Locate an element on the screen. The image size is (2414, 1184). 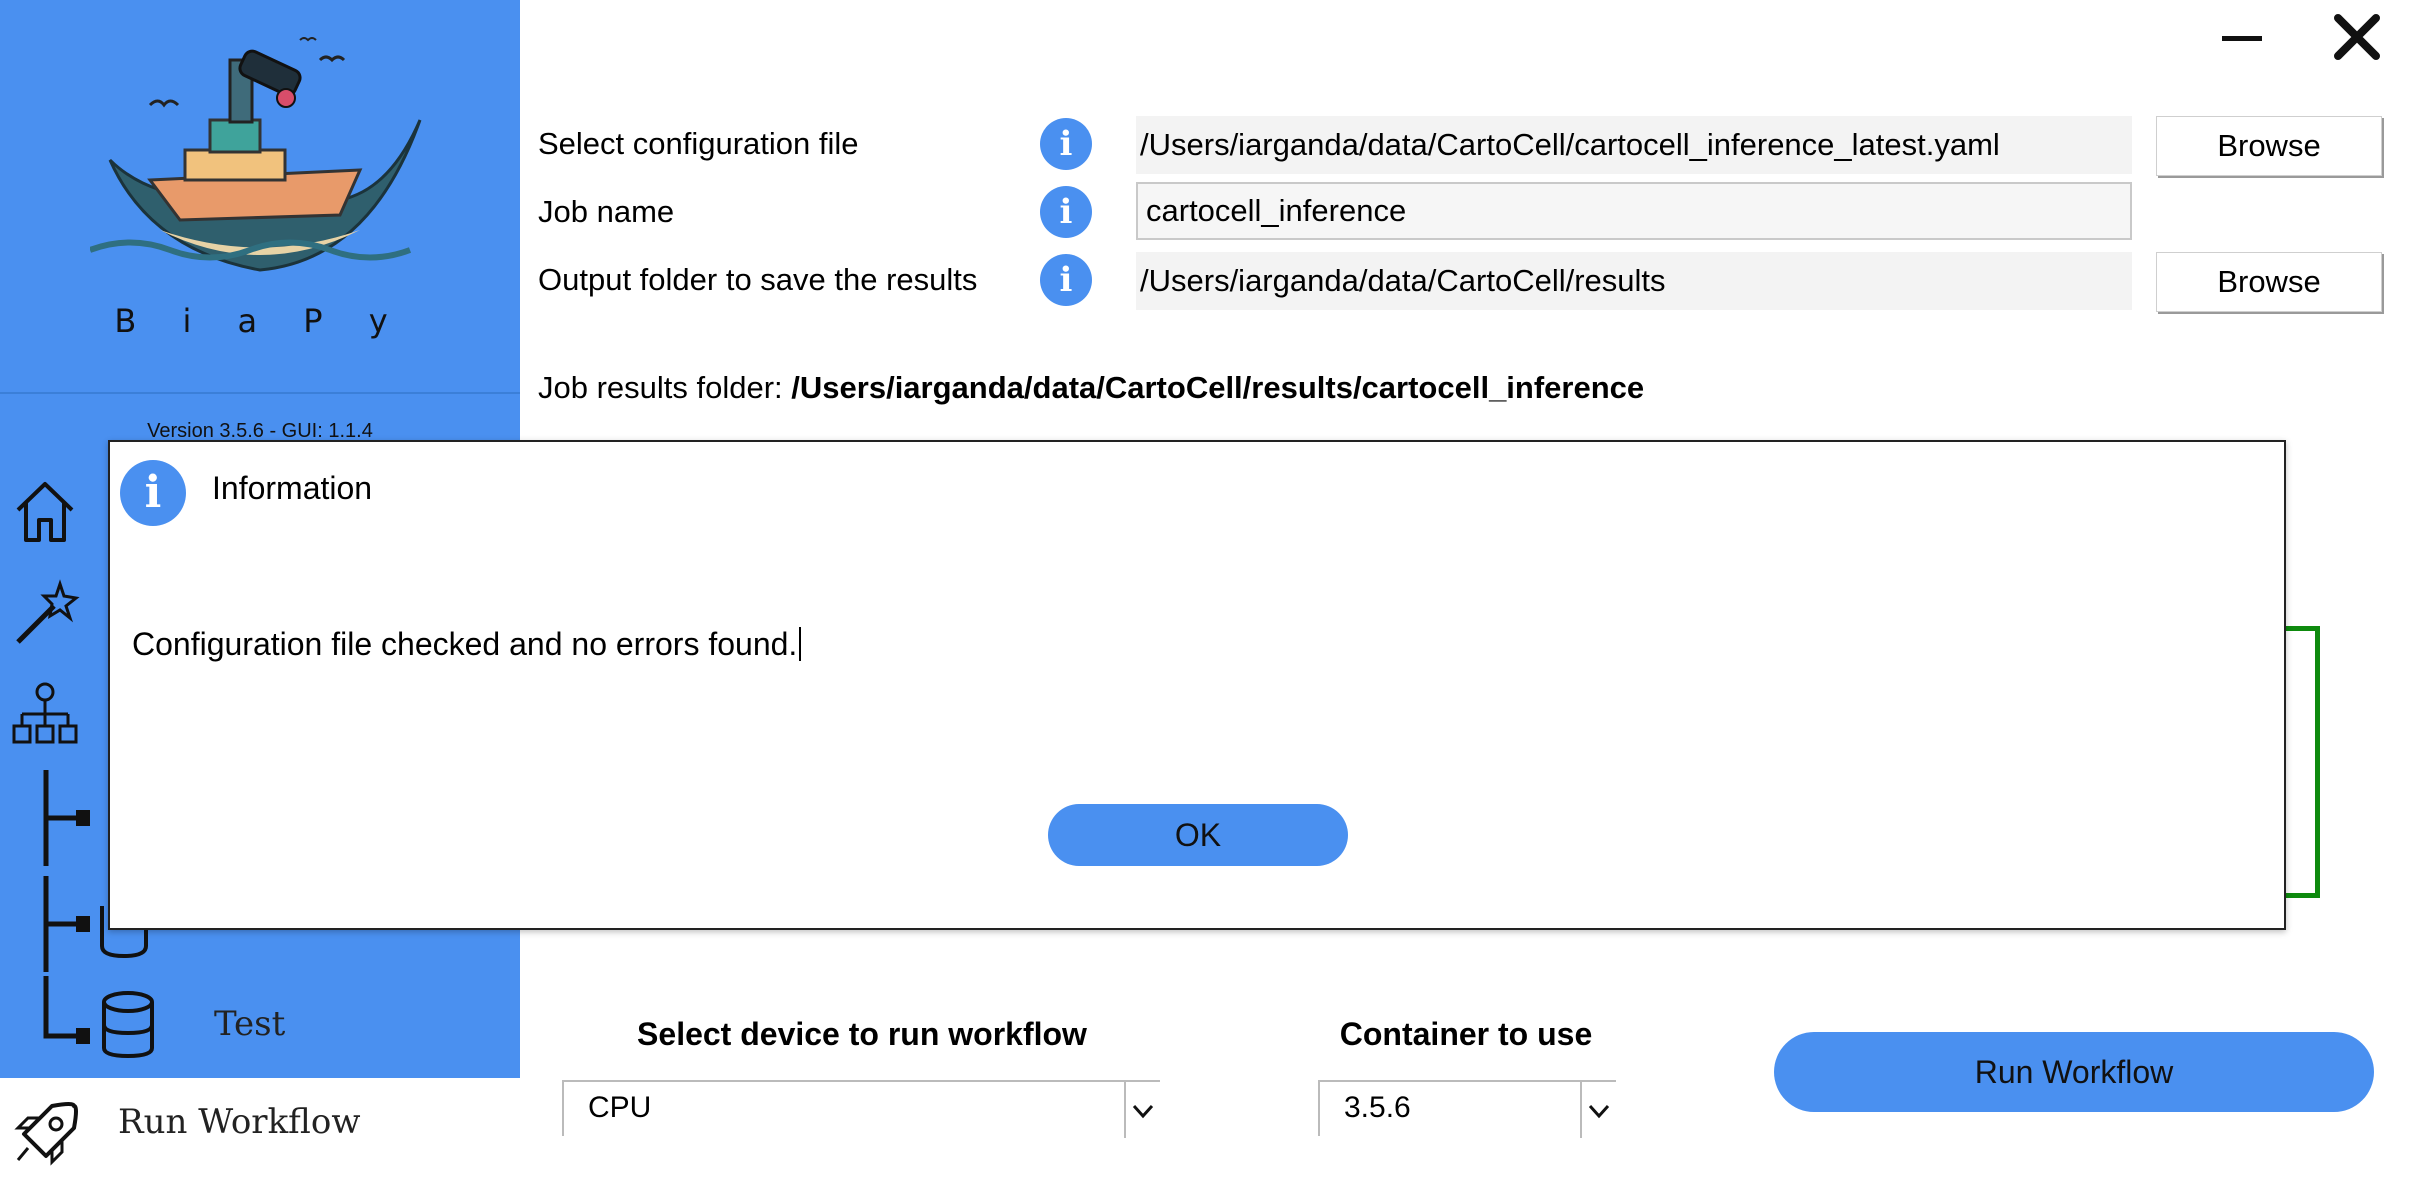
container-value: 3.5.6 is located at coordinates (1377, 1107).